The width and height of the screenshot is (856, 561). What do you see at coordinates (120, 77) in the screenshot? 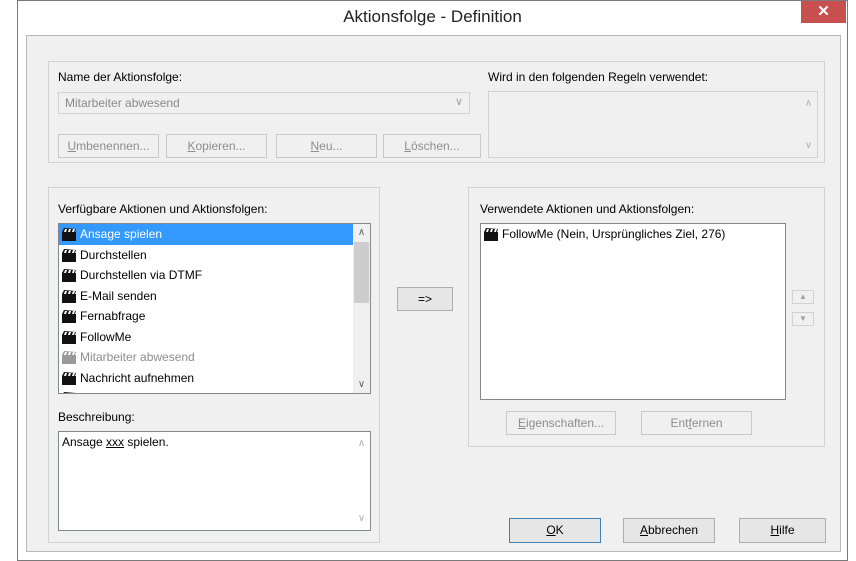
I see `sequence-name-label: Name der Aktionsfolge:` at bounding box center [120, 77].